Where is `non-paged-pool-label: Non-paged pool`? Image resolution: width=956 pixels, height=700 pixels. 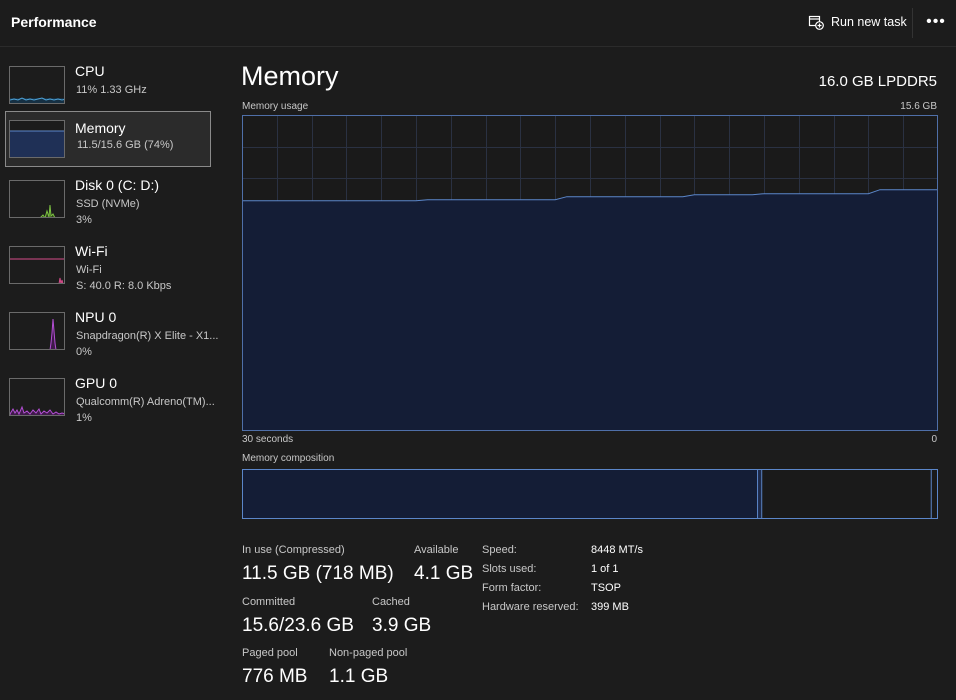
non-paged-pool-label: Non-paged pool is located at coordinates (368, 653).